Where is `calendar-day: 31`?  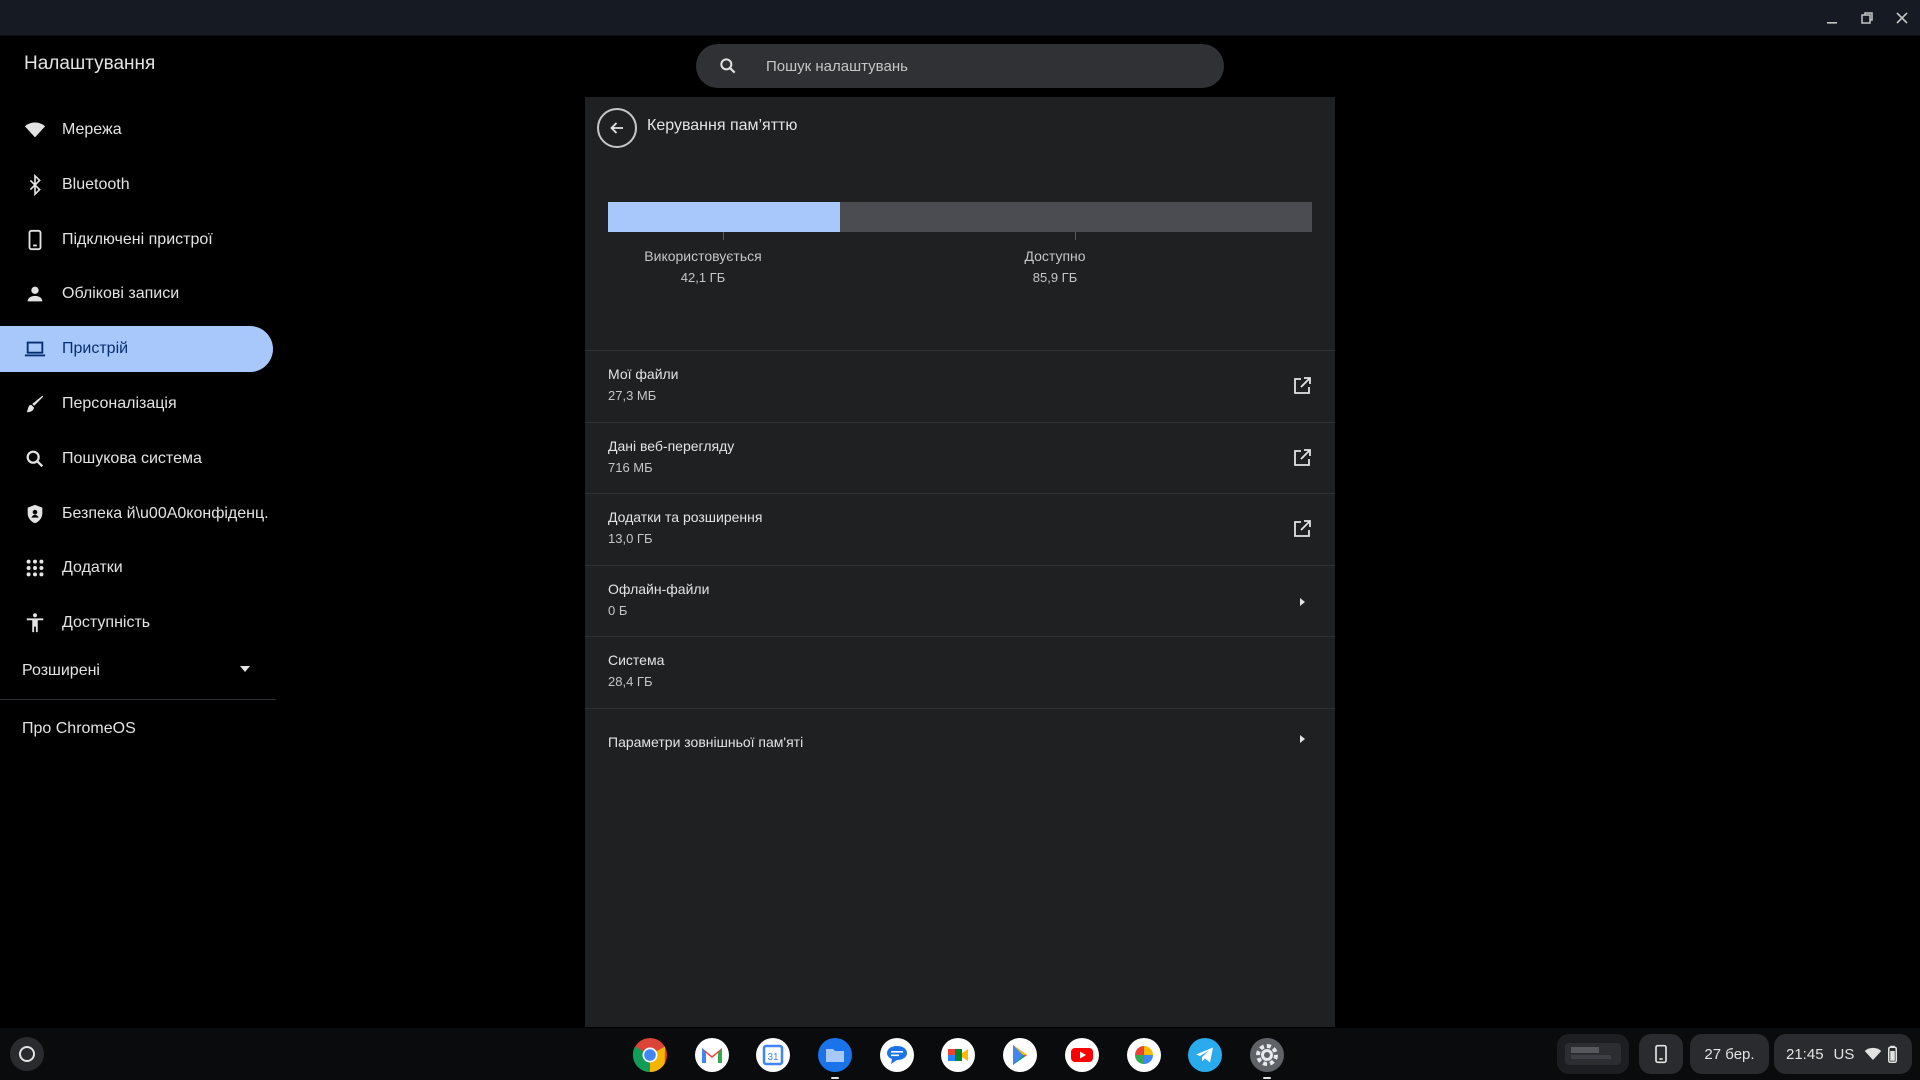 calendar-day: 31 is located at coordinates (773, 1057).